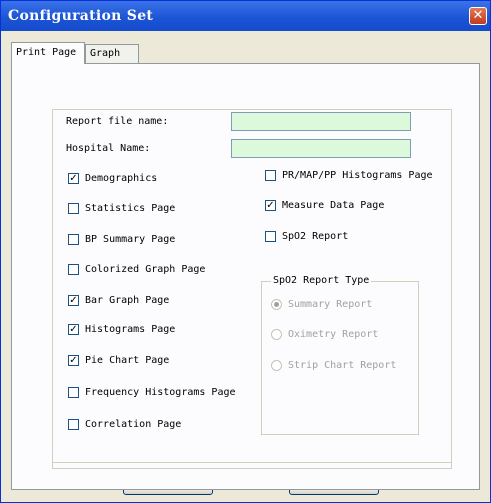 The height and width of the screenshot is (503, 491). I want to click on summary-report-radio: Summary Report, so click(321, 304).